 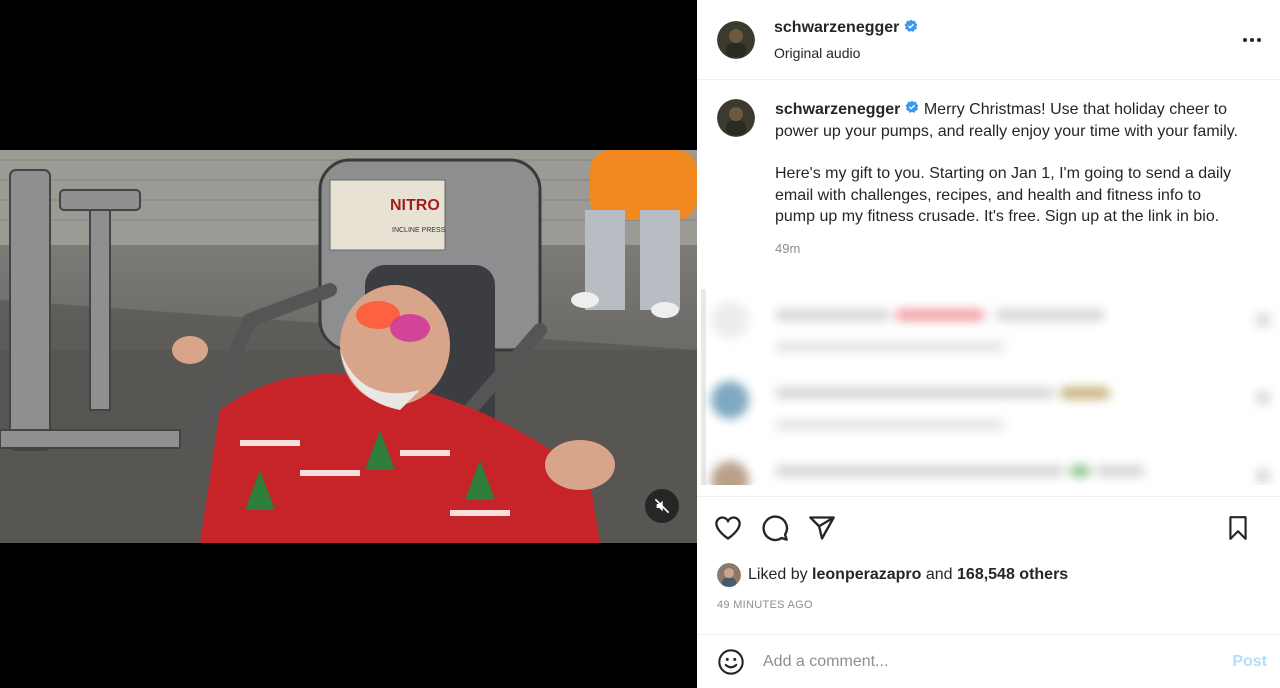 I want to click on share-button, so click(x=822, y=528).